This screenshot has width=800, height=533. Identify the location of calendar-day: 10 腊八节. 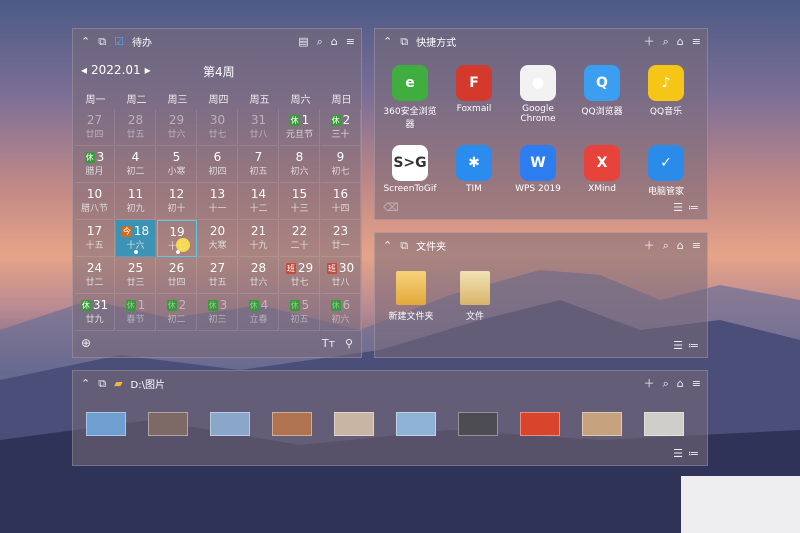
(95, 201).